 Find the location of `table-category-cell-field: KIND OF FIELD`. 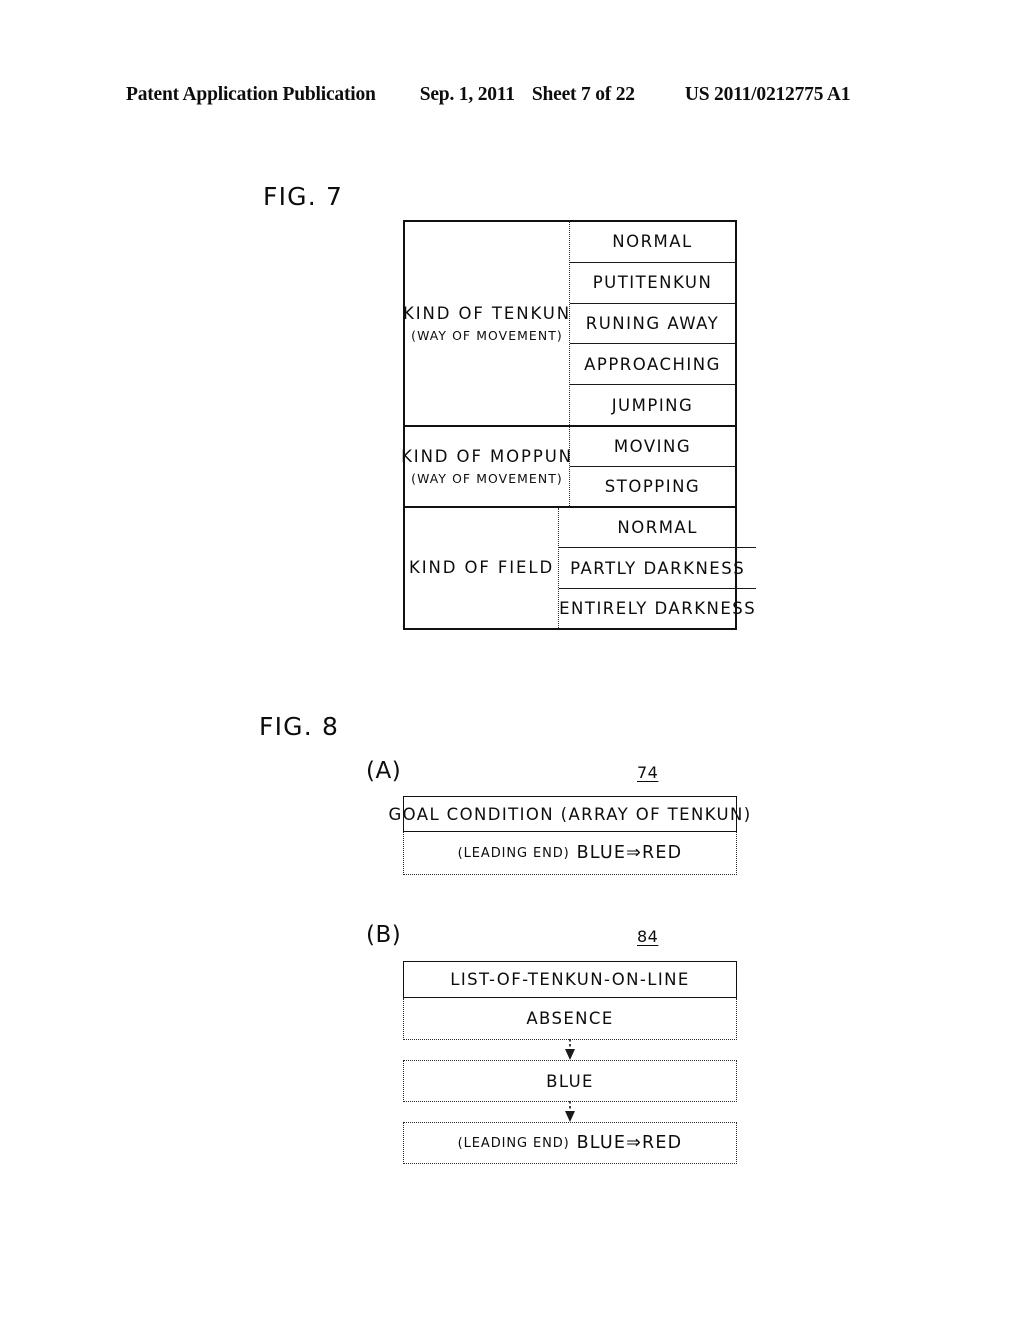

table-category-cell-field: KIND OF FIELD is located at coordinates (482, 568).